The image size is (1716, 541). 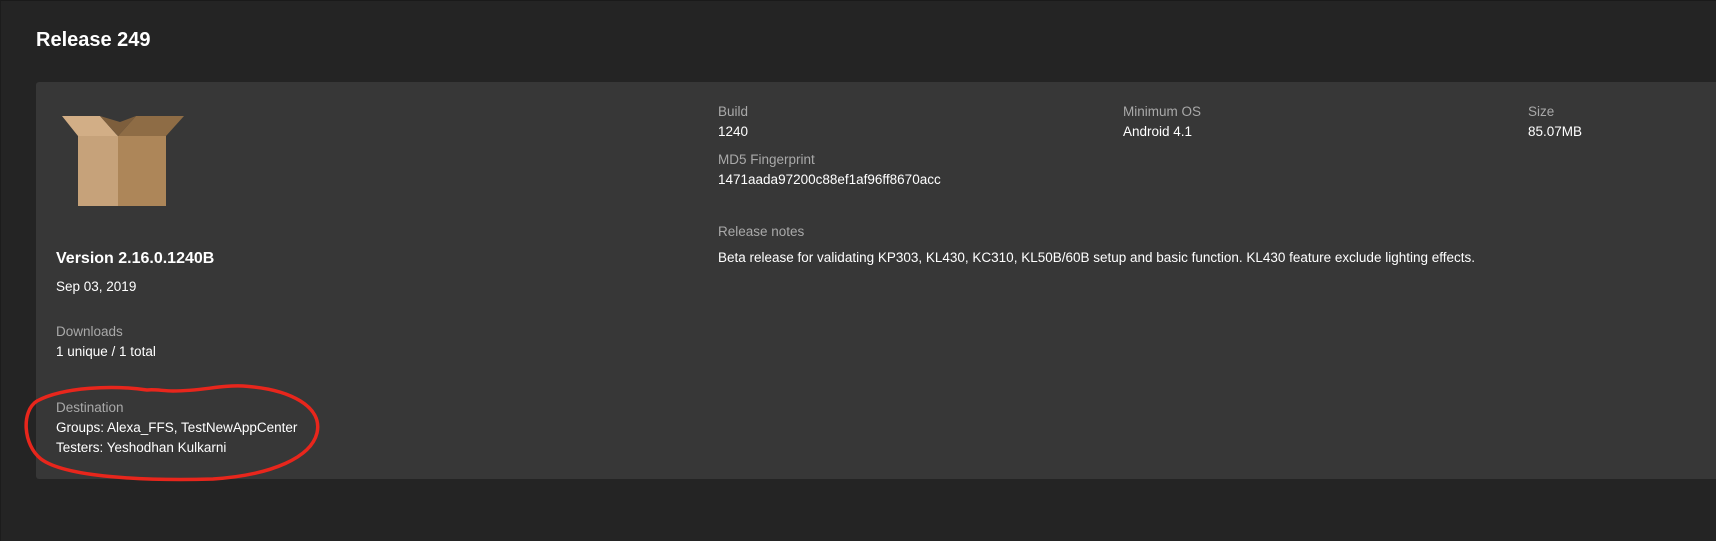 I want to click on build-value: 1240, so click(x=733, y=131).